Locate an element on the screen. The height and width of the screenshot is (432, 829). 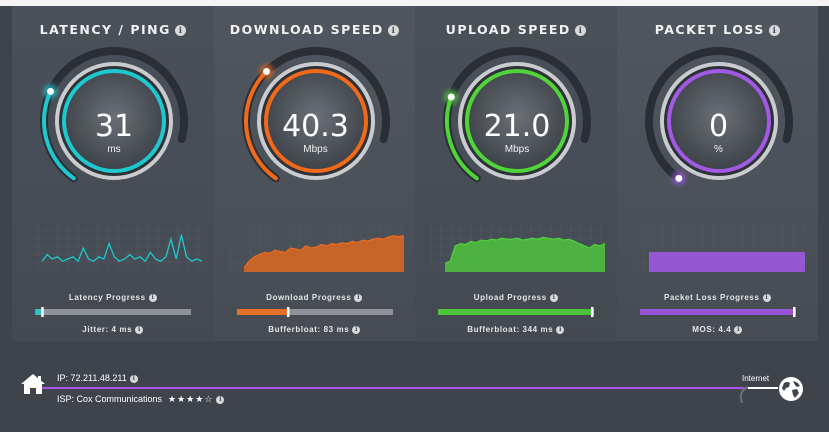
download-graph is located at coordinates (316, 247).